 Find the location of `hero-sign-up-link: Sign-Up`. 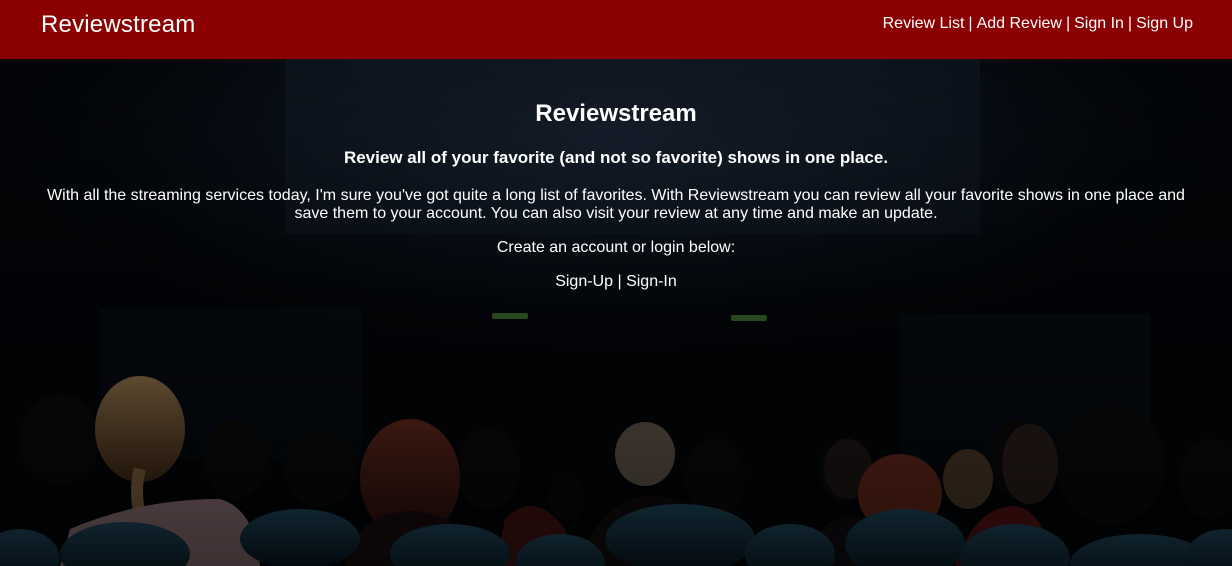

hero-sign-up-link: Sign-Up is located at coordinates (584, 281).